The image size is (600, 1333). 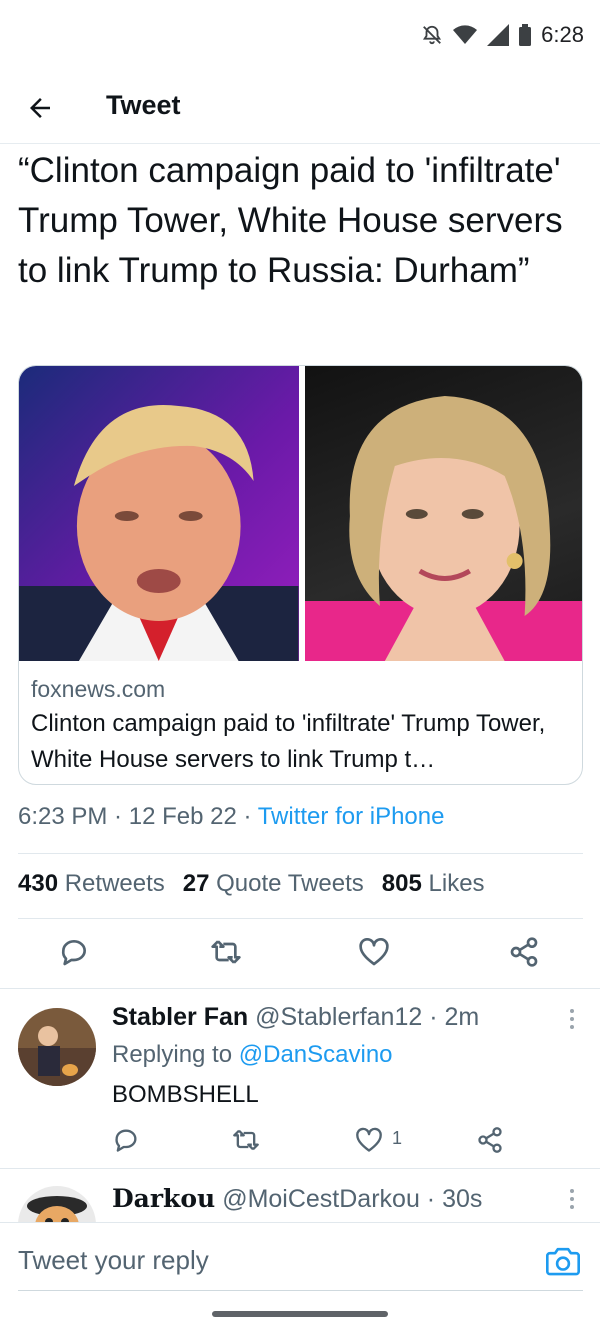 I want to click on reply-tweet: Darkou @MoiCestDarkou · 30s, so click(x=300, y=1195).